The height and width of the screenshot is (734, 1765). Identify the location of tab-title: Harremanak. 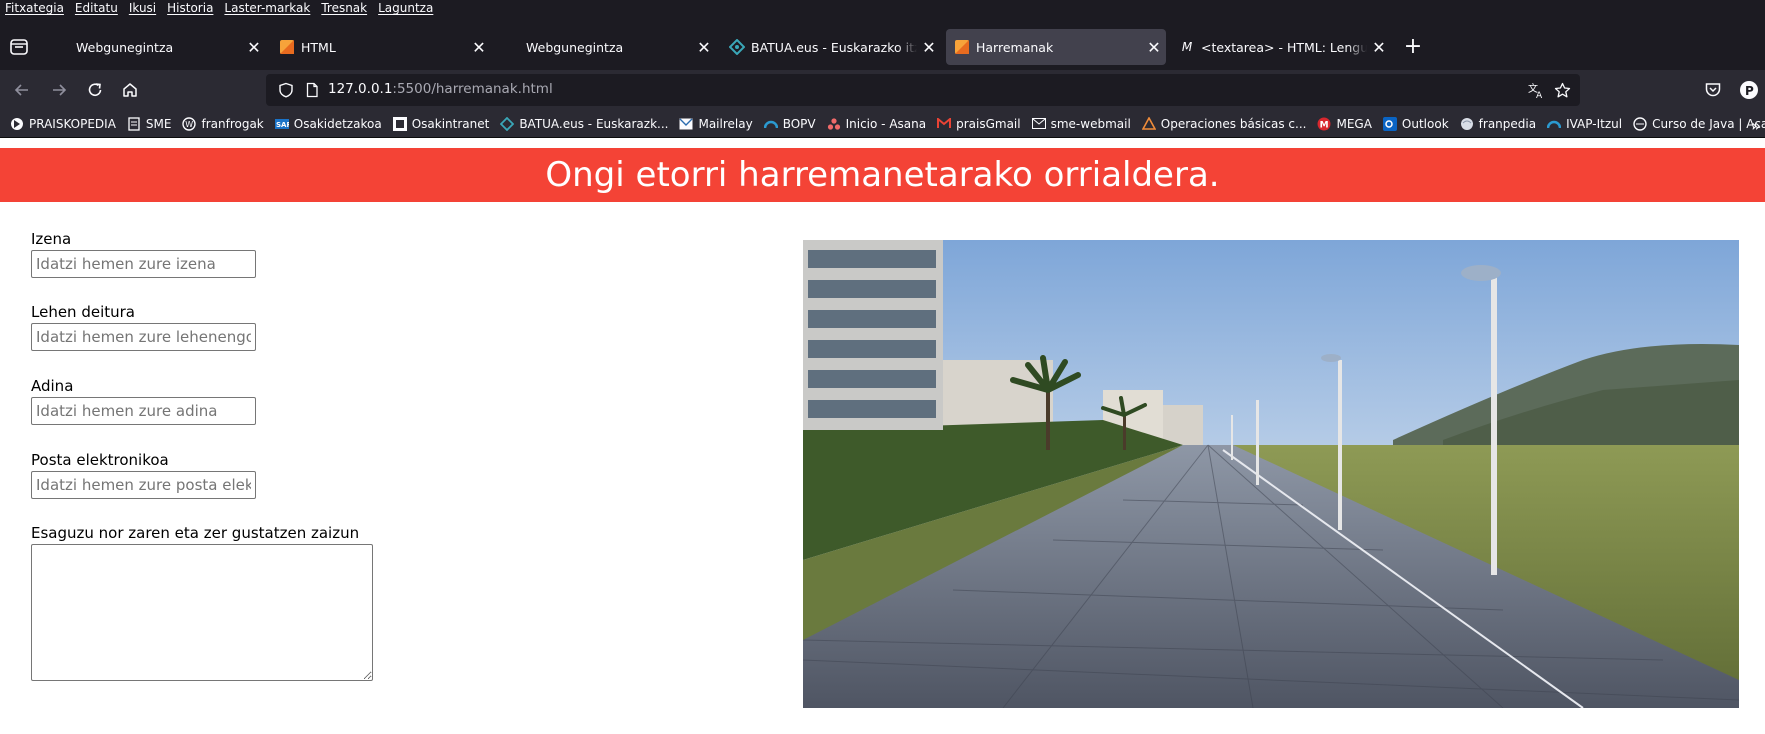
(1015, 47).